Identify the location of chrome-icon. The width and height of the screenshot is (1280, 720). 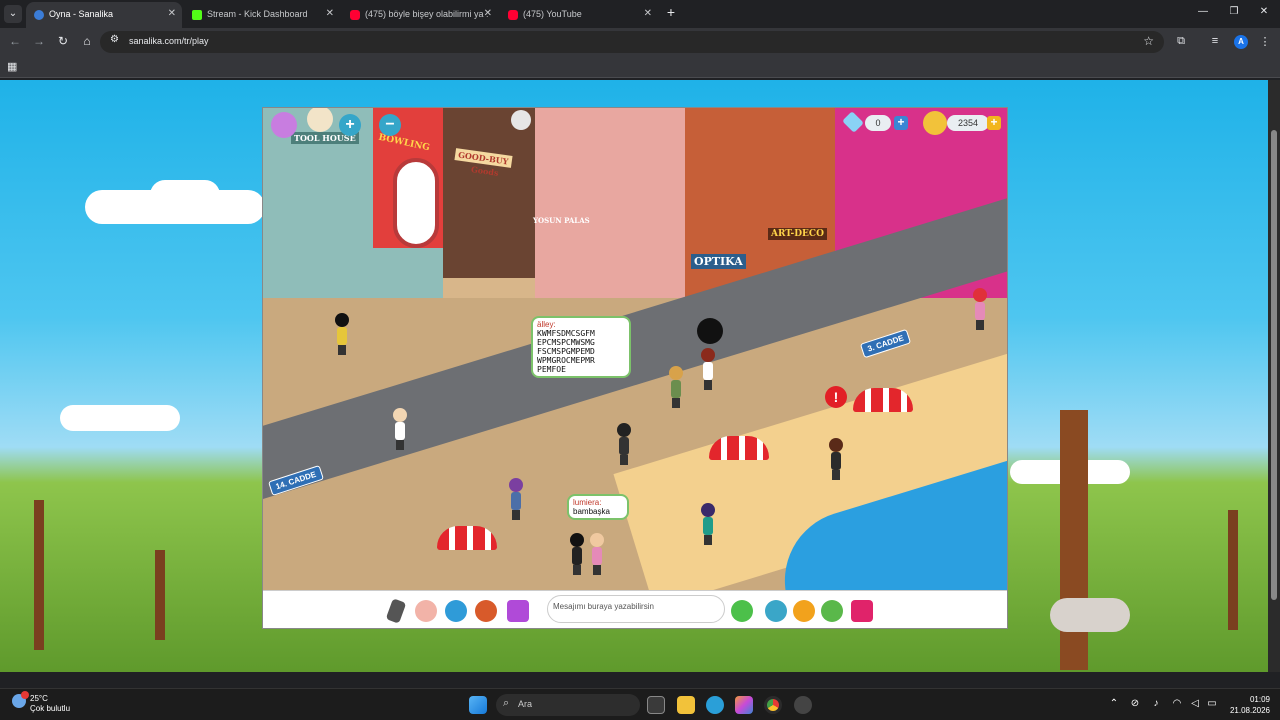
(773, 705).